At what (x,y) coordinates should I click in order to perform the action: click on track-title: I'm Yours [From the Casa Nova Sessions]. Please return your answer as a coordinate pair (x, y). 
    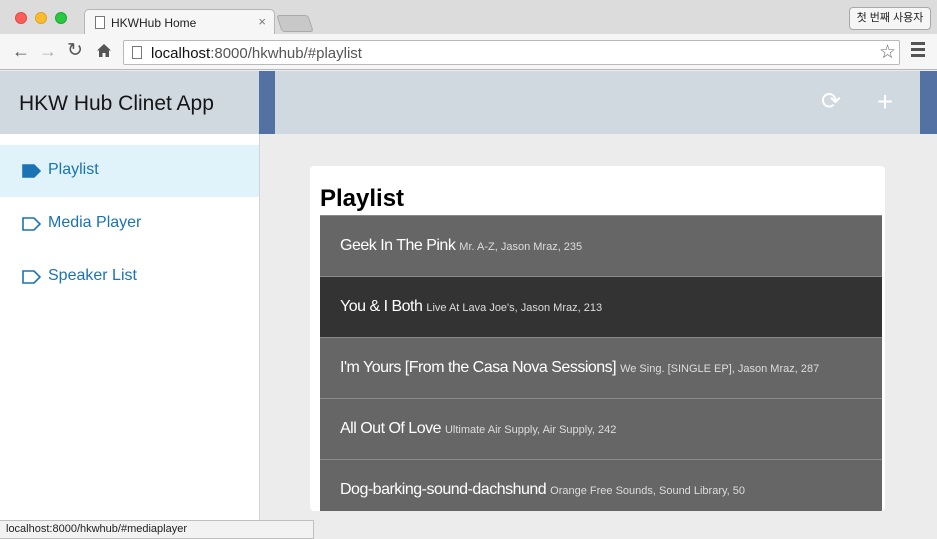
    Looking at the image, I should click on (478, 367).